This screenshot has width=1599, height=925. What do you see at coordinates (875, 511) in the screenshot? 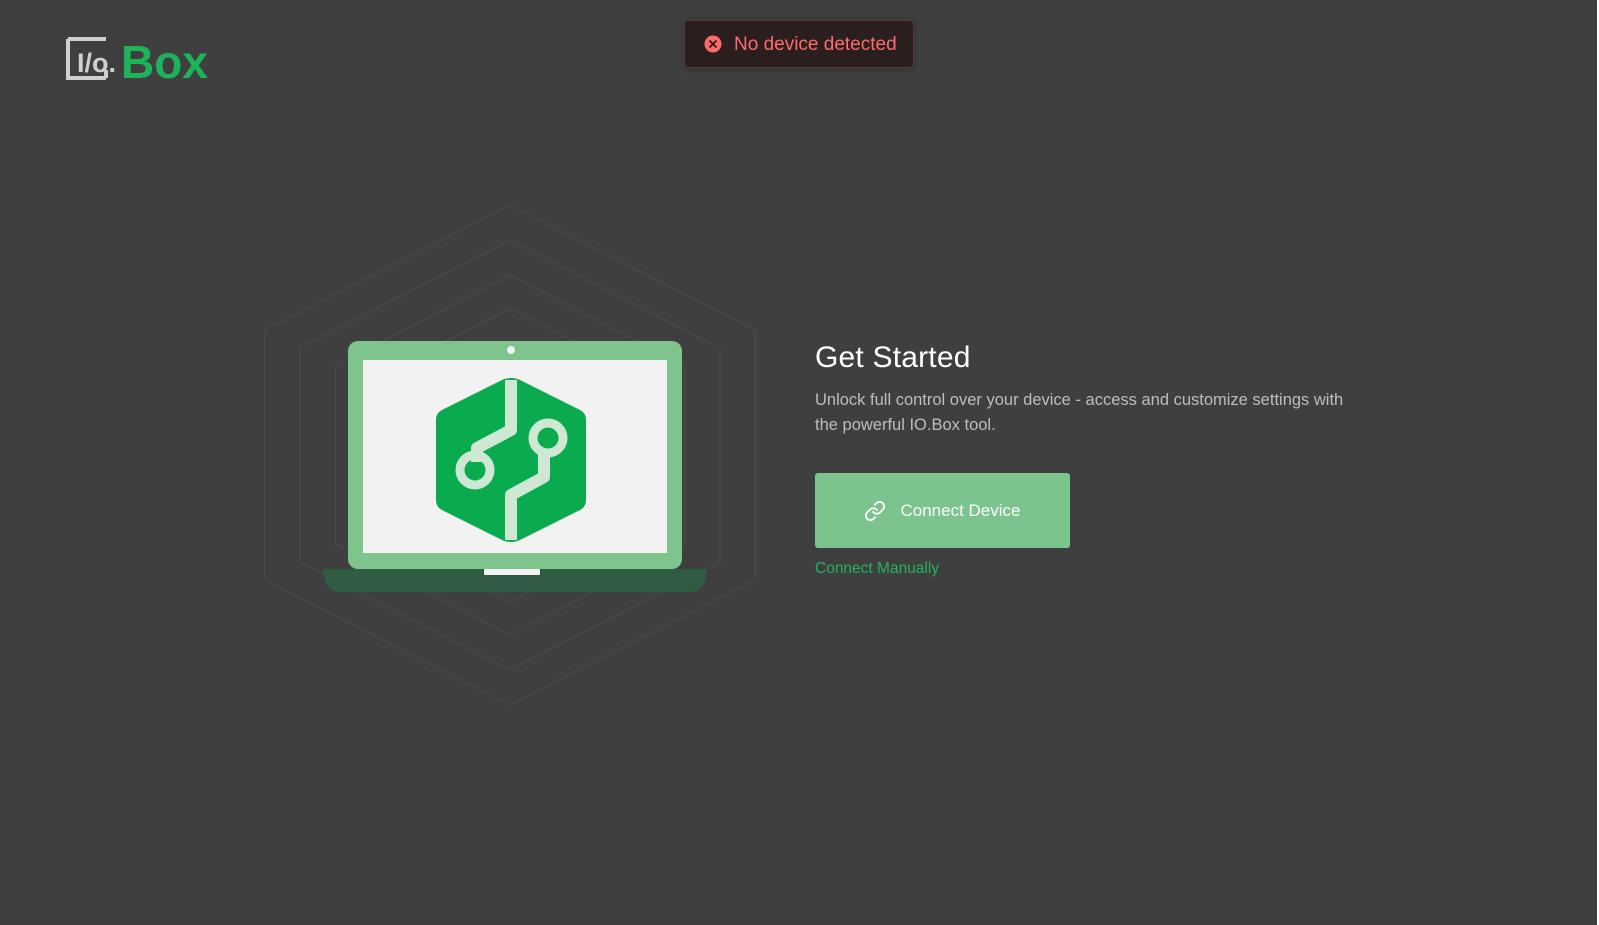
I see `link-icon` at bounding box center [875, 511].